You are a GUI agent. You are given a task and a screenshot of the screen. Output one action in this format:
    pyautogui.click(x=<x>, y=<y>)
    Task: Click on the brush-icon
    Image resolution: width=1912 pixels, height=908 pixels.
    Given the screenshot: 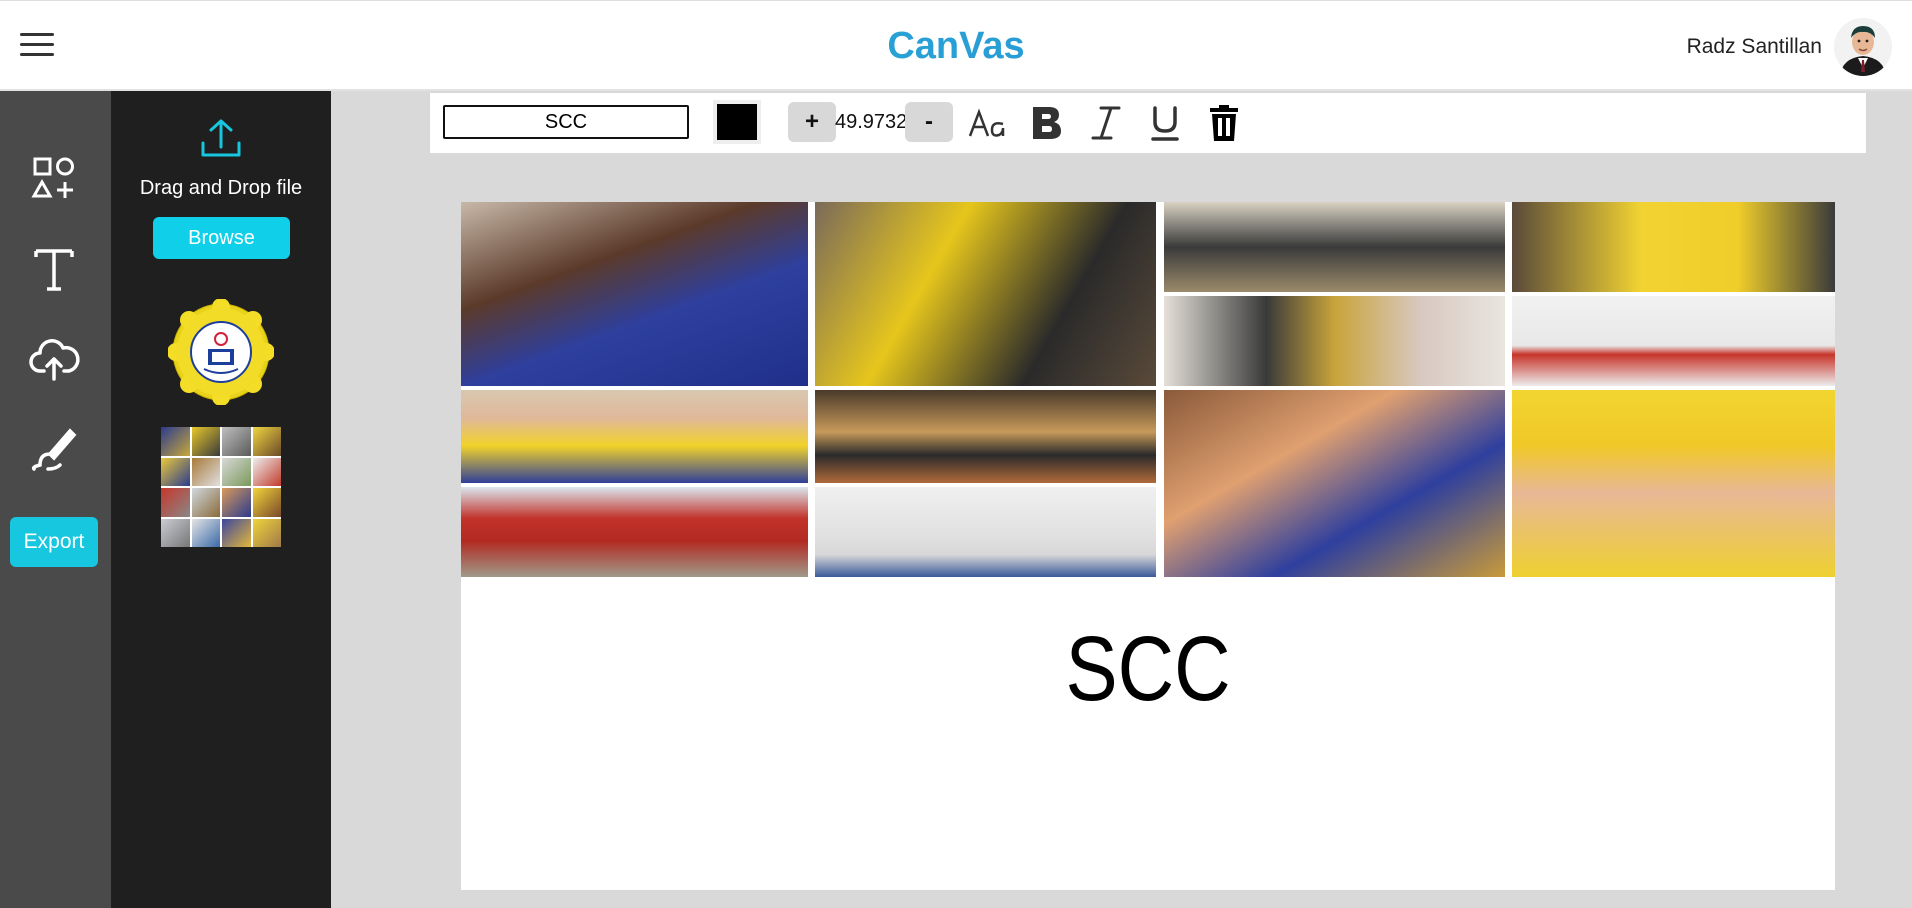 What is the action you would take?
    pyautogui.click(x=54, y=449)
    